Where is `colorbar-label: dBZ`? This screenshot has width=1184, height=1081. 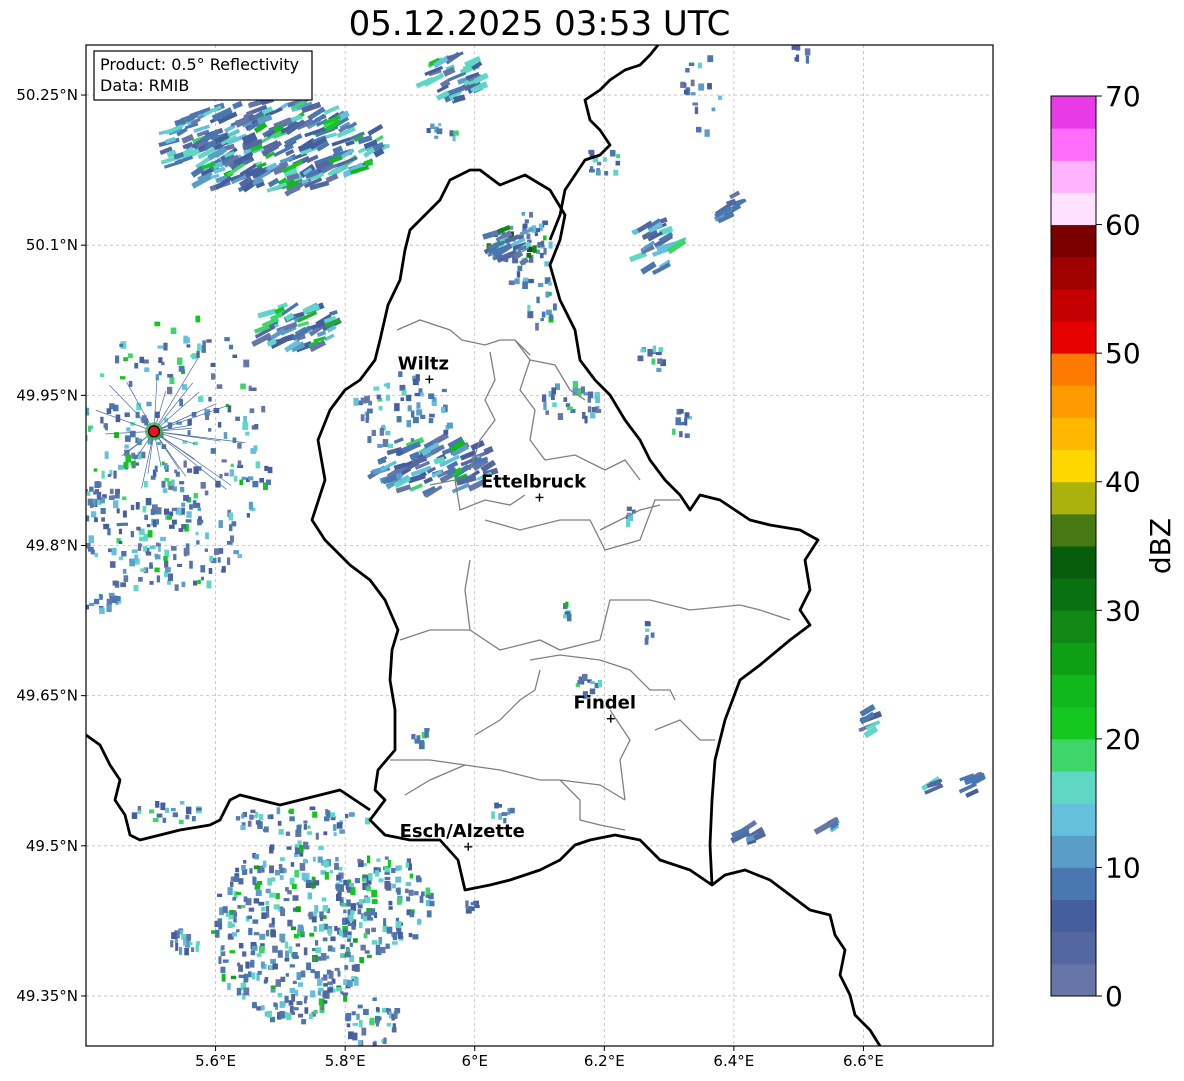
colorbar-label: dBZ is located at coordinates (1160, 546).